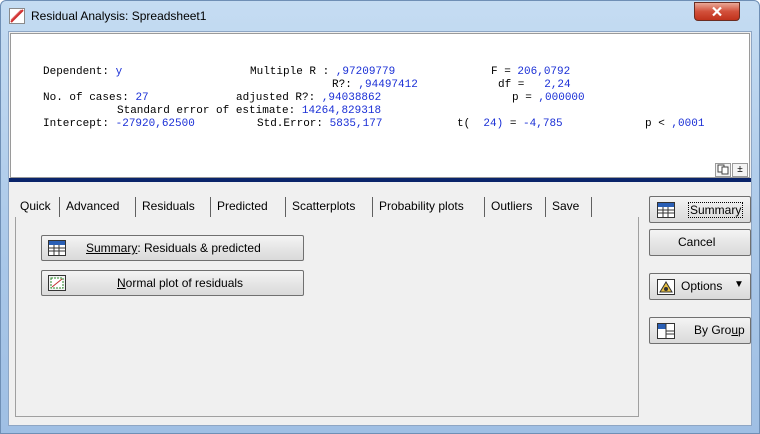 The image size is (760, 434). I want to click on tab-advanced: Advanced, so click(92, 206).